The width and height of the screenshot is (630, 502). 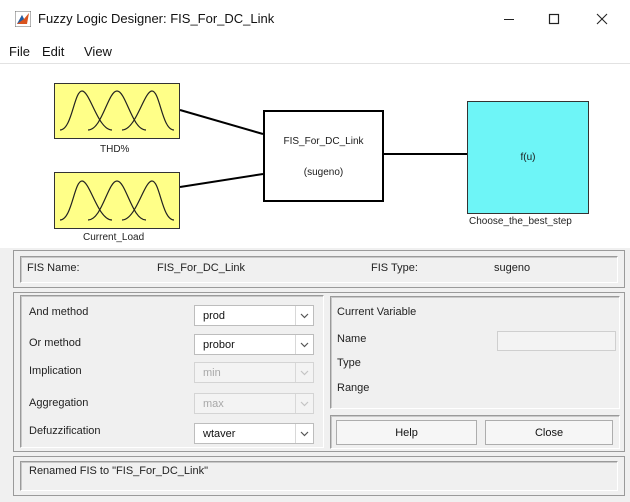 I want to click on current-variable-title: Current Variable, so click(x=377, y=312).